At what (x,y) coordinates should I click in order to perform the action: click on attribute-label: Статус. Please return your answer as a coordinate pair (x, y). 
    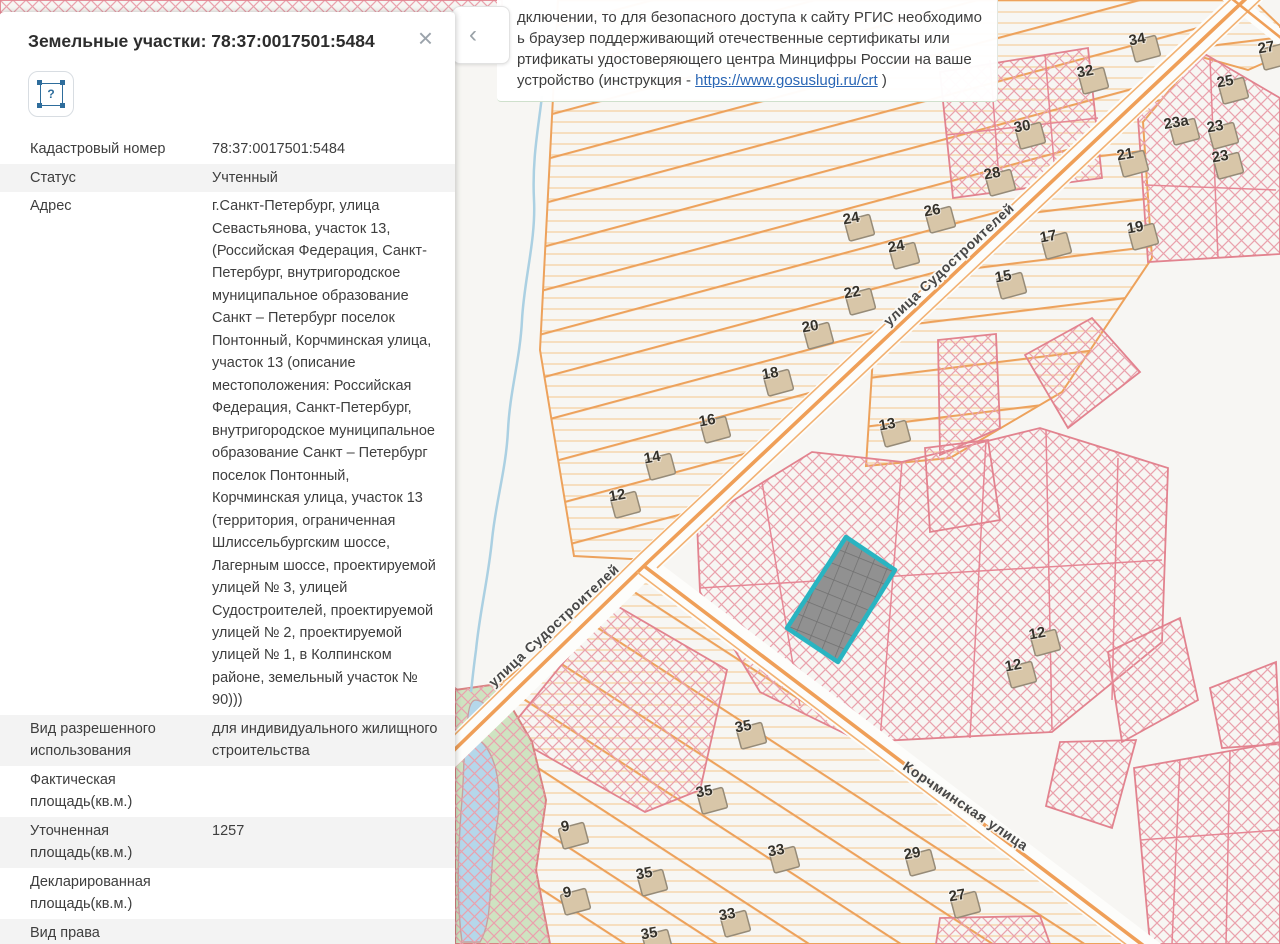
    Looking at the image, I should click on (53, 177).